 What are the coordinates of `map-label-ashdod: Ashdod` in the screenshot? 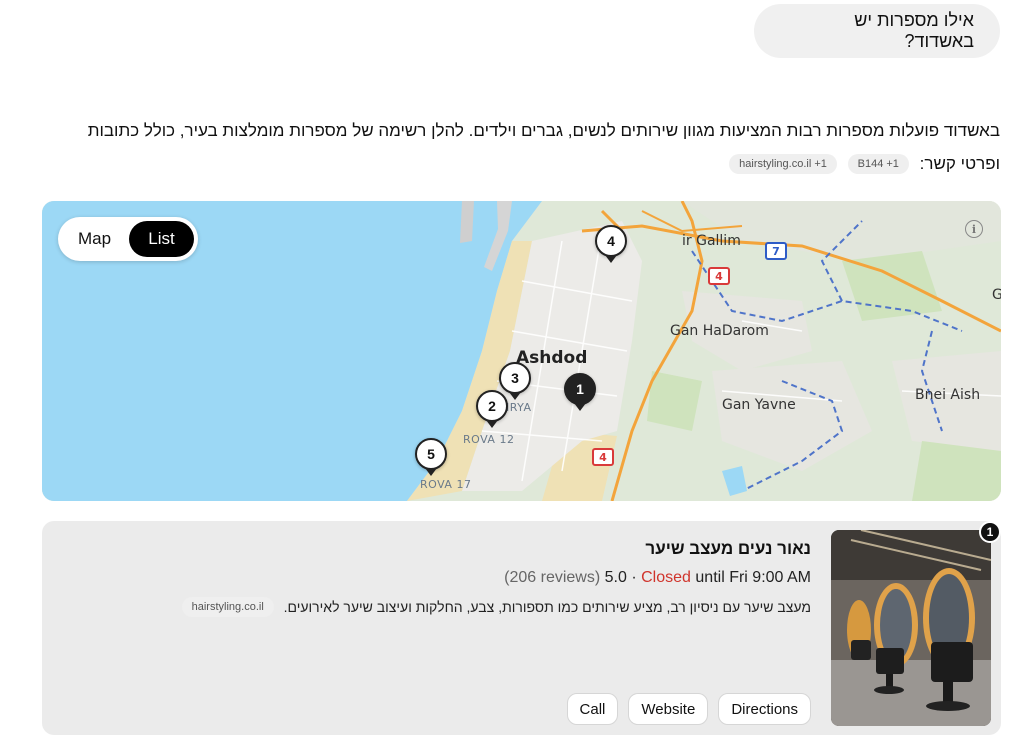 It's located at (552, 358).